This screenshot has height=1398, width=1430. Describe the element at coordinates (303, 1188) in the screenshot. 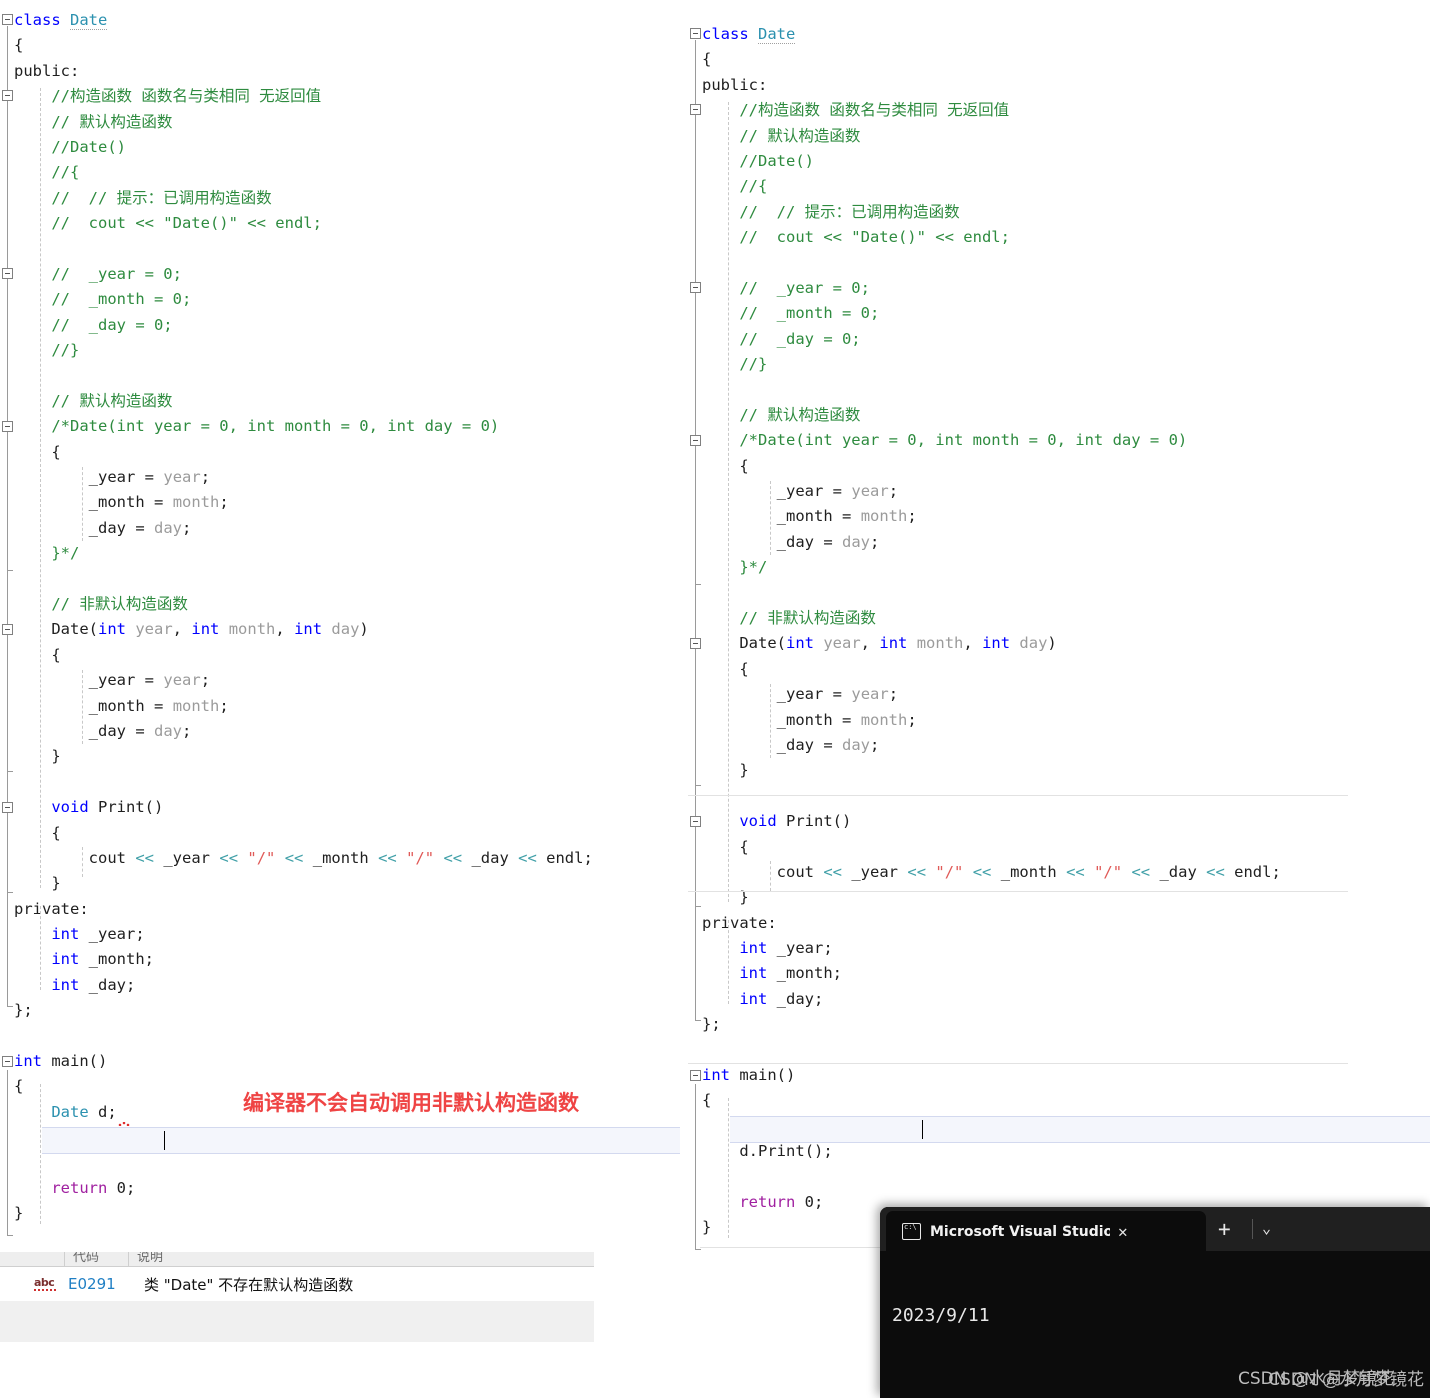

I see `code-line: return 0;` at that location.